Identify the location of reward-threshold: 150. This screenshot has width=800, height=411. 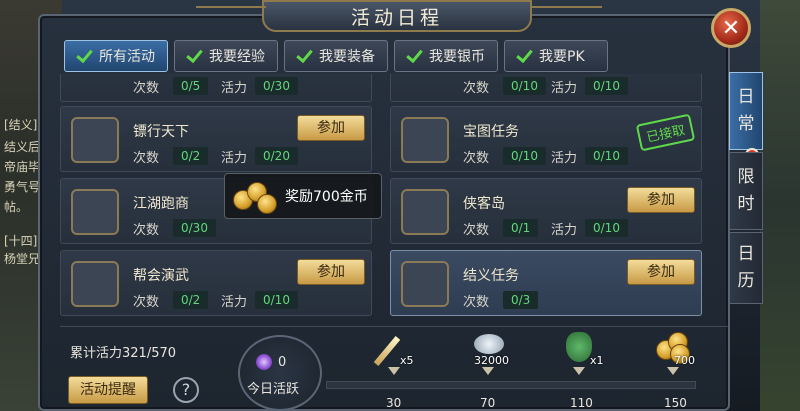
(675, 403).